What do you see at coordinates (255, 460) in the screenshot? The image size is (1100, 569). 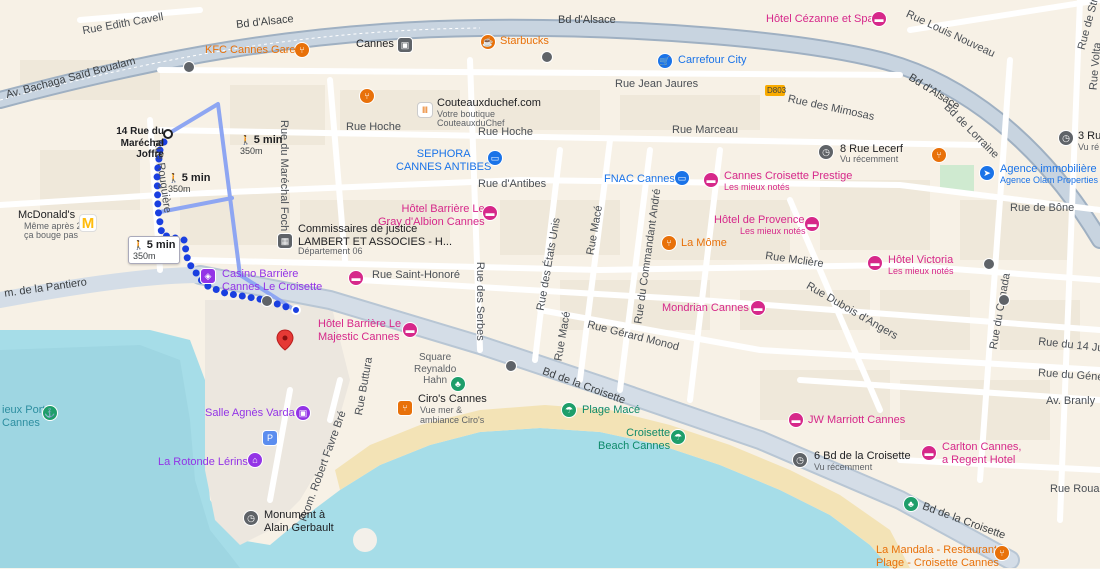 I see `landmark-icon: ⌂` at bounding box center [255, 460].